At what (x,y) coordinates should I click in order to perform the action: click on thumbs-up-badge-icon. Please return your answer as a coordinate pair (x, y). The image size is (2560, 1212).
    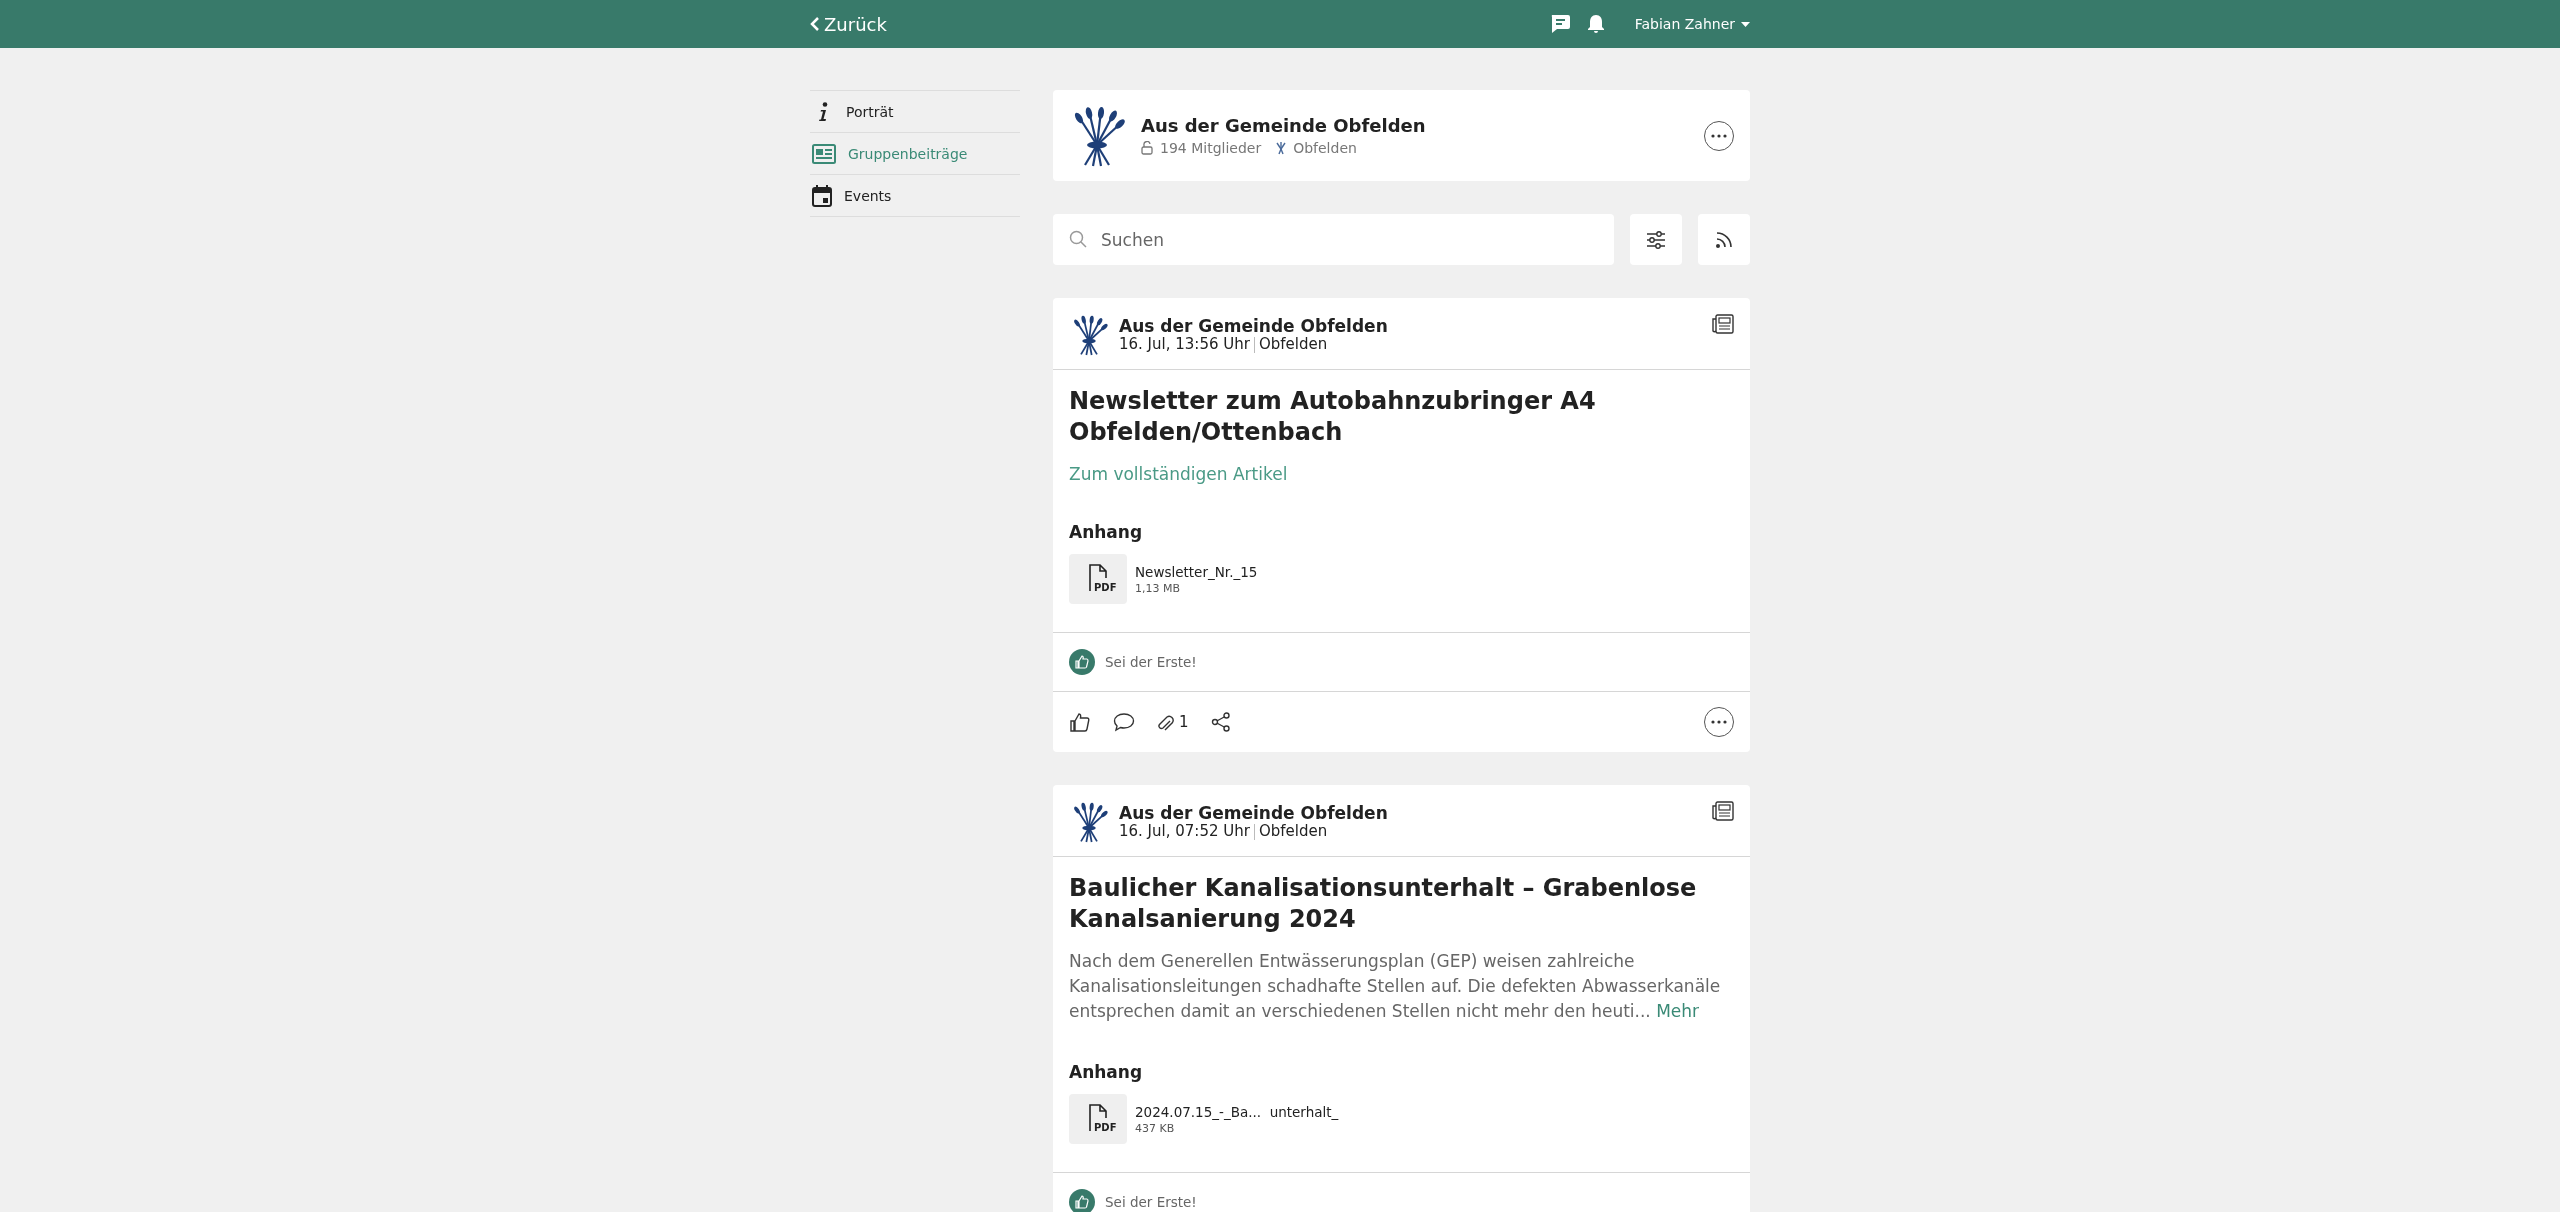
    Looking at the image, I should click on (1082, 662).